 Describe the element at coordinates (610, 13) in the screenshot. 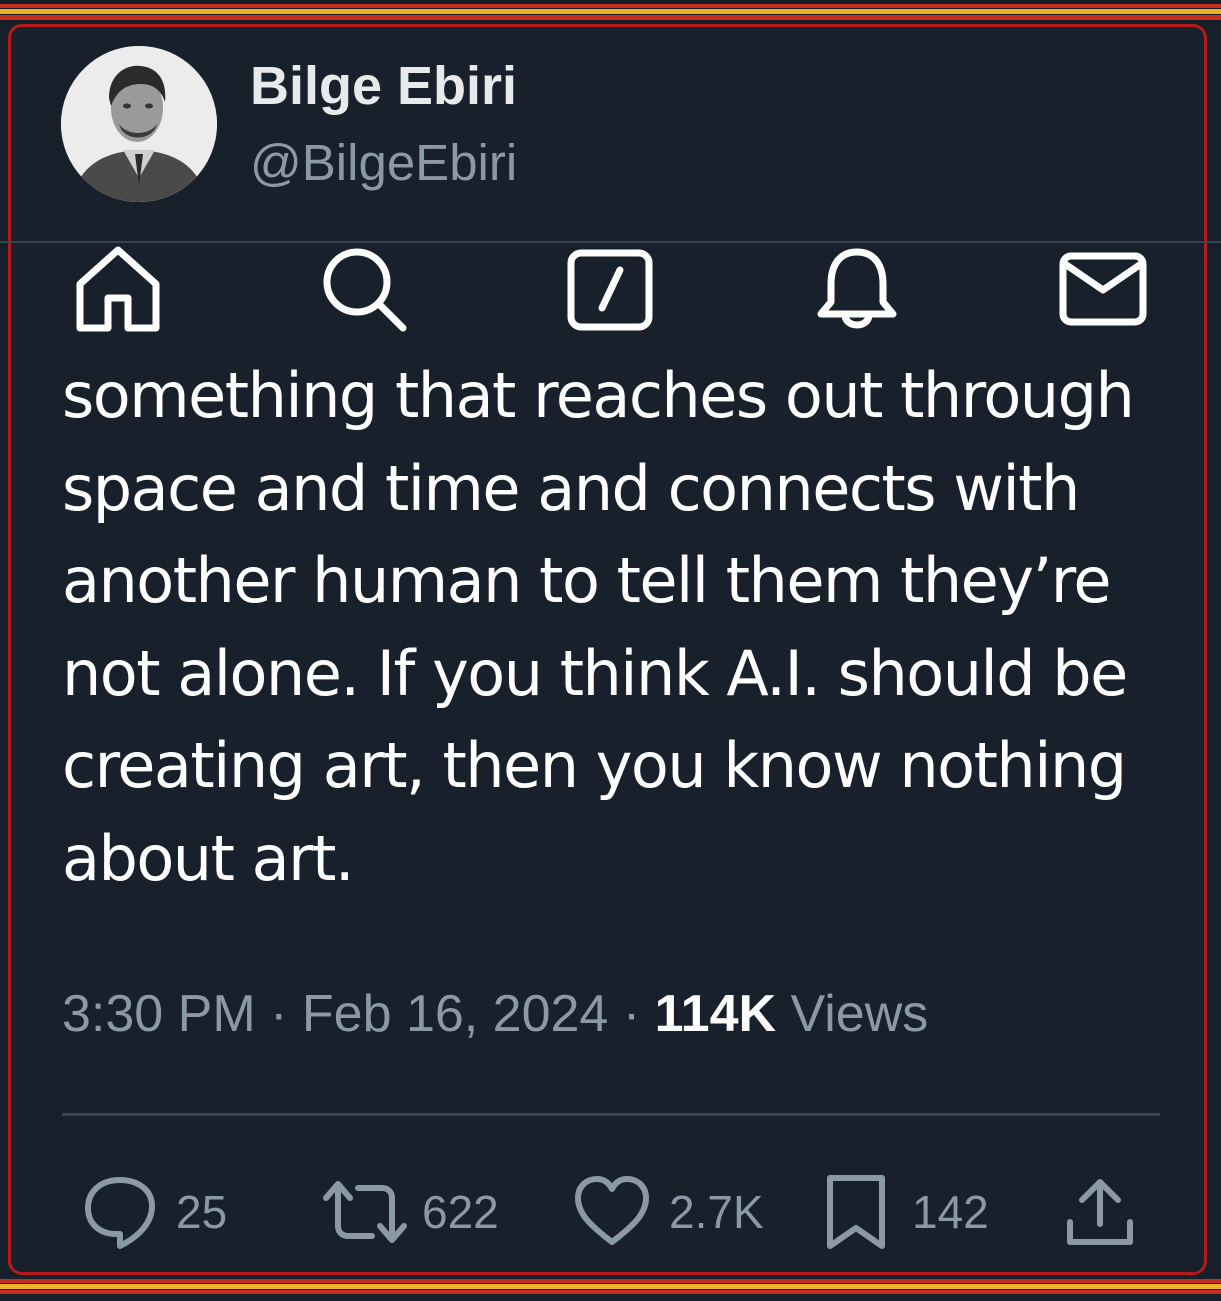

I see `top-decorative-stripe` at that location.